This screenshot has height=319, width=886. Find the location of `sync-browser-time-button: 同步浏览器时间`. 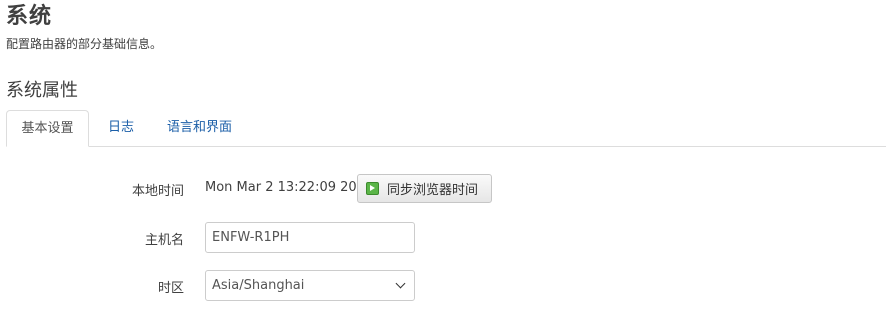

sync-browser-time-button: 同步浏览器时间 is located at coordinates (424, 188).